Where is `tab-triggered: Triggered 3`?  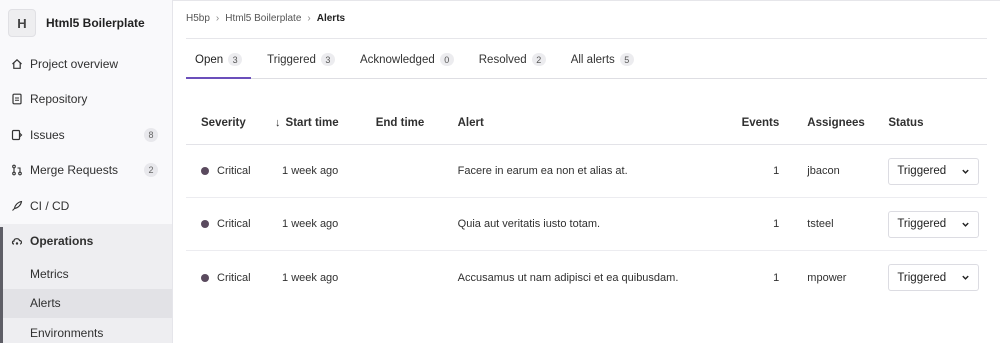 tab-triggered: Triggered 3 is located at coordinates (301, 59).